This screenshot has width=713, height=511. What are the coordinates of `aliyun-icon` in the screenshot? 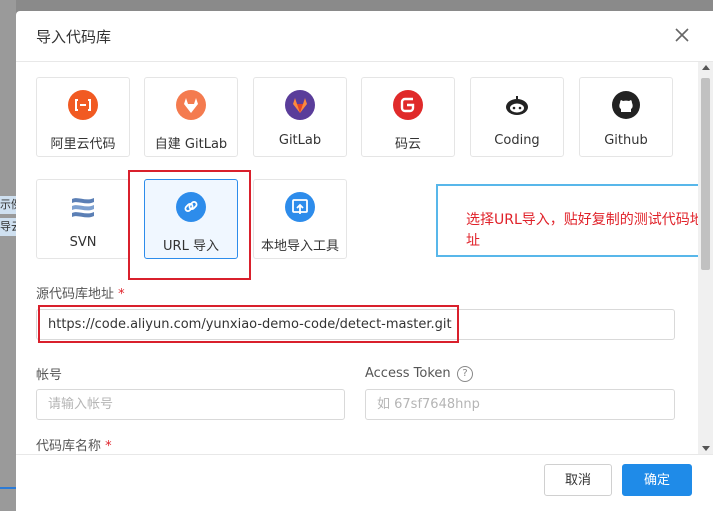 It's located at (83, 105).